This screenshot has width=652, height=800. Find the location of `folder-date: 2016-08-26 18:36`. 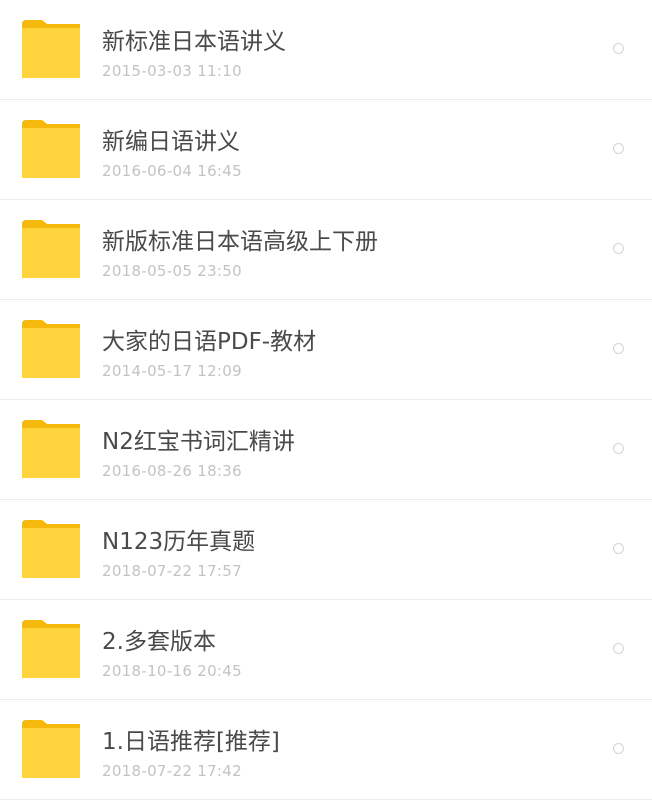

folder-date: 2016-08-26 18:36 is located at coordinates (172, 471).